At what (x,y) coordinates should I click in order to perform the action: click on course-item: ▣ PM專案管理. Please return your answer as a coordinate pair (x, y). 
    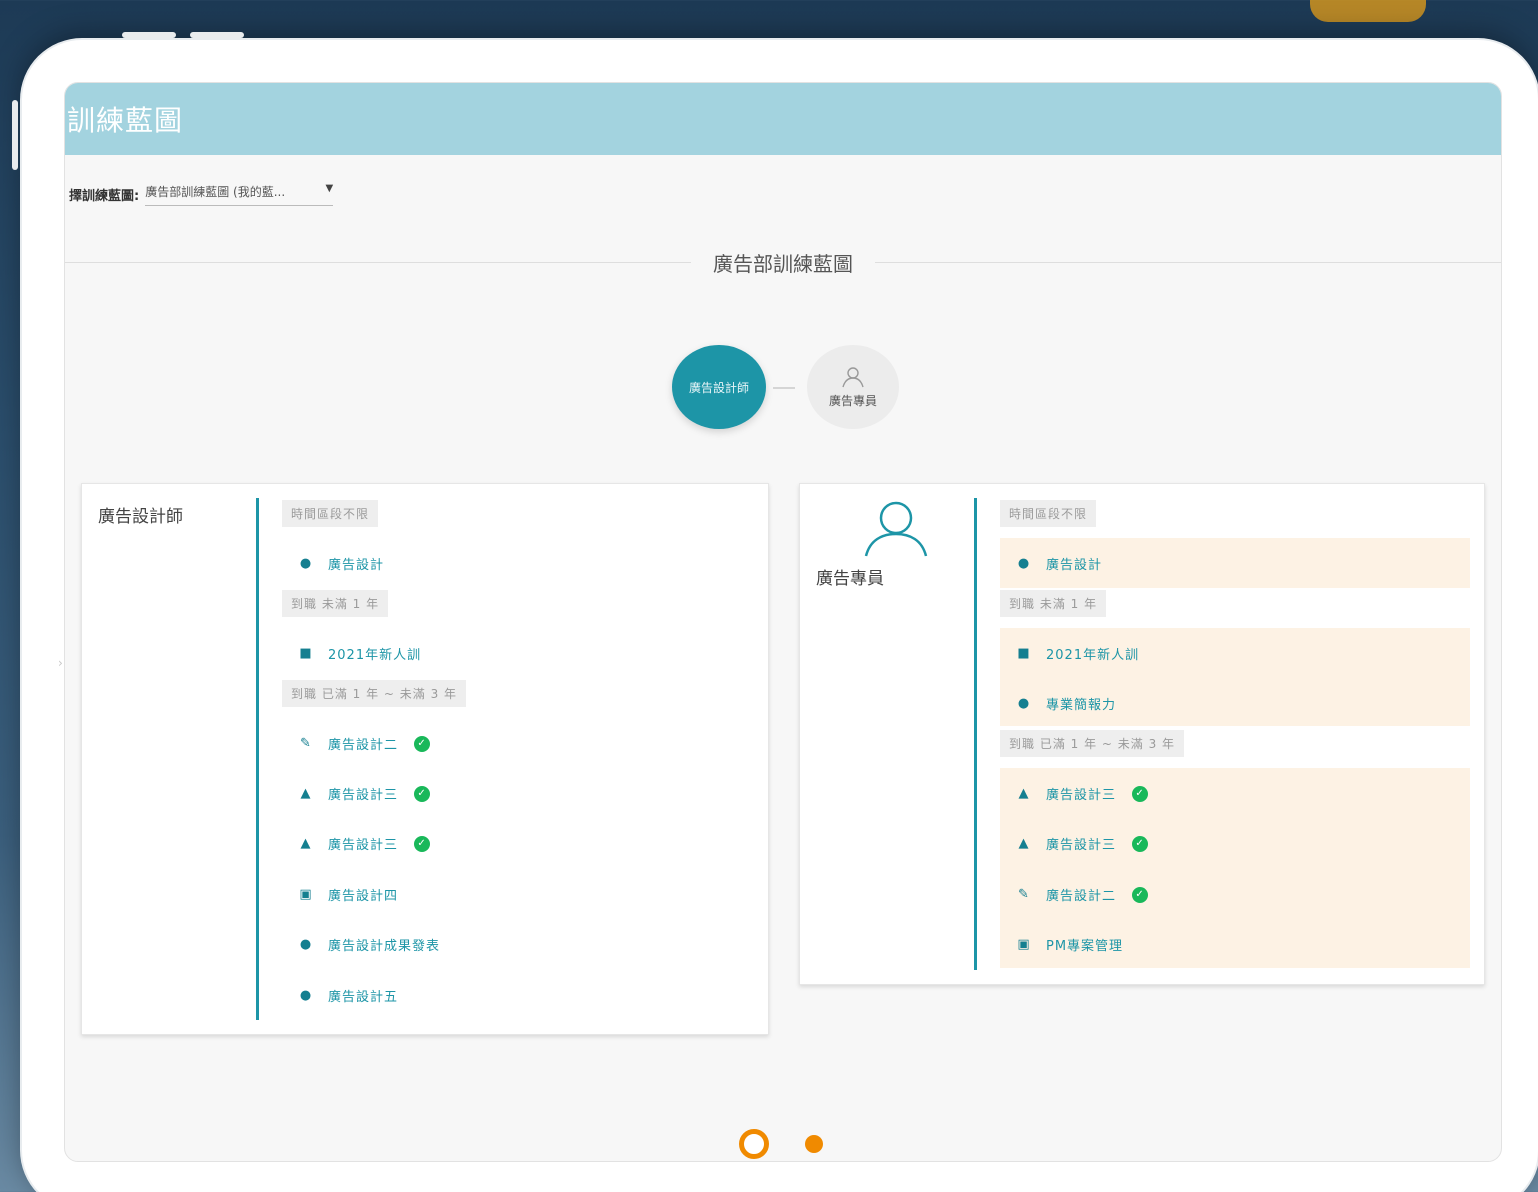
    Looking at the image, I should click on (1069, 944).